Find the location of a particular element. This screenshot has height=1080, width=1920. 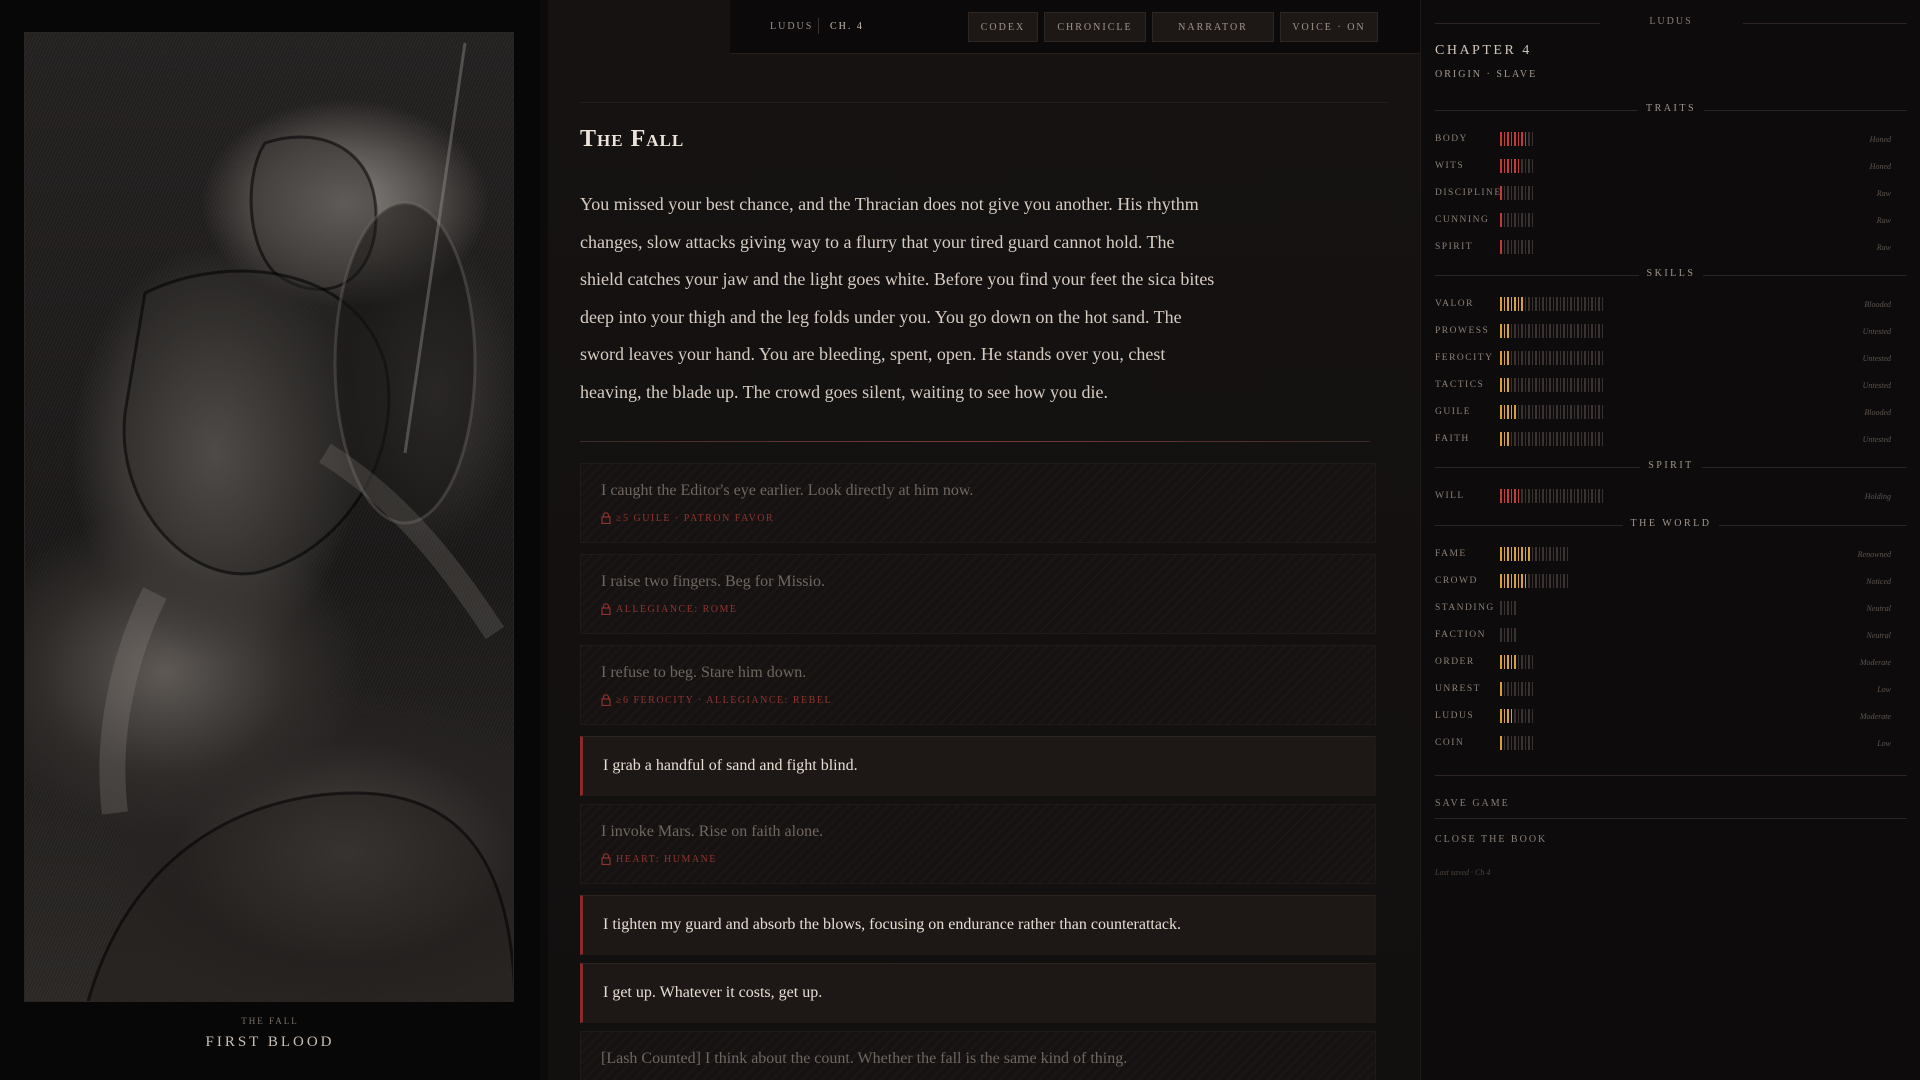

stat-label: PROWESS is located at coordinates (1462, 331).